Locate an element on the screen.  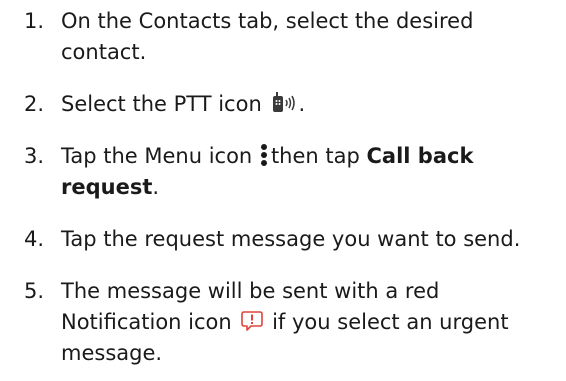
step-text-middle: then tap is located at coordinates (315, 156).